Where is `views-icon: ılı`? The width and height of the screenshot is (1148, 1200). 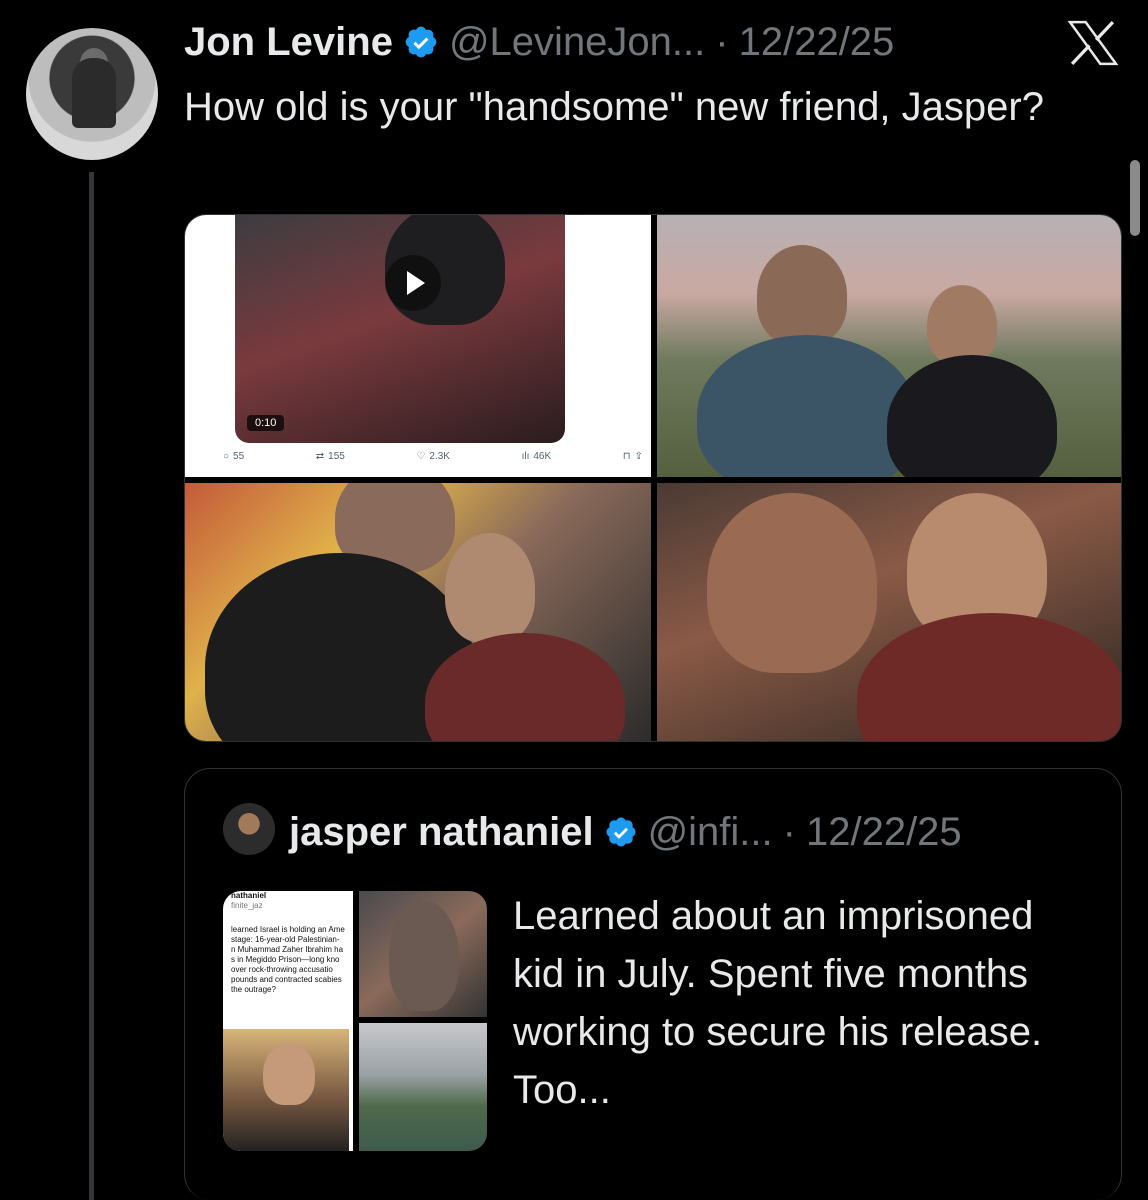
views-icon: ılı is located at coordinates (525, 456).